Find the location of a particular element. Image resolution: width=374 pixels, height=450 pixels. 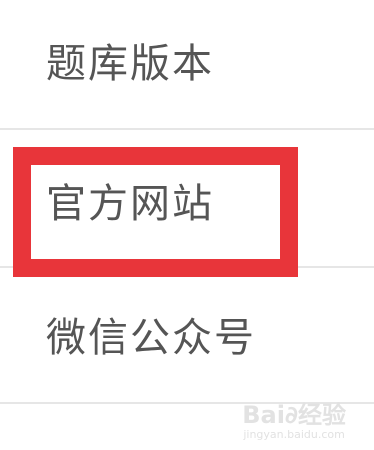

divider is located at coordinates (187, 129).